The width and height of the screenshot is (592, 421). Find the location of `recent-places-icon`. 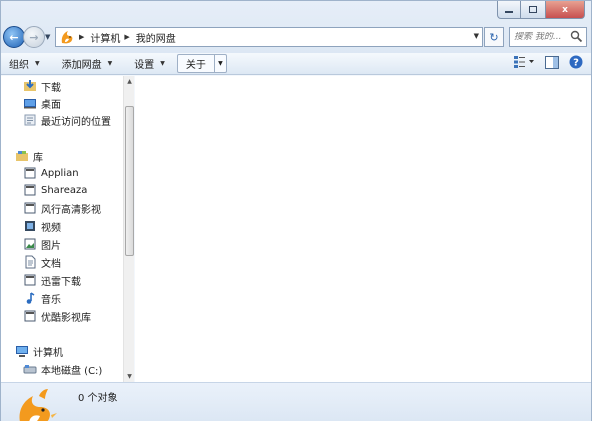

recent-places-icon is located at coordinates (30, 120).